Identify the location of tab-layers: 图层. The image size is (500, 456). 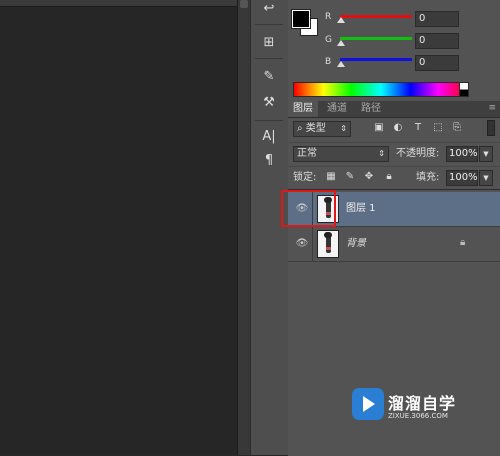
(303, 109).